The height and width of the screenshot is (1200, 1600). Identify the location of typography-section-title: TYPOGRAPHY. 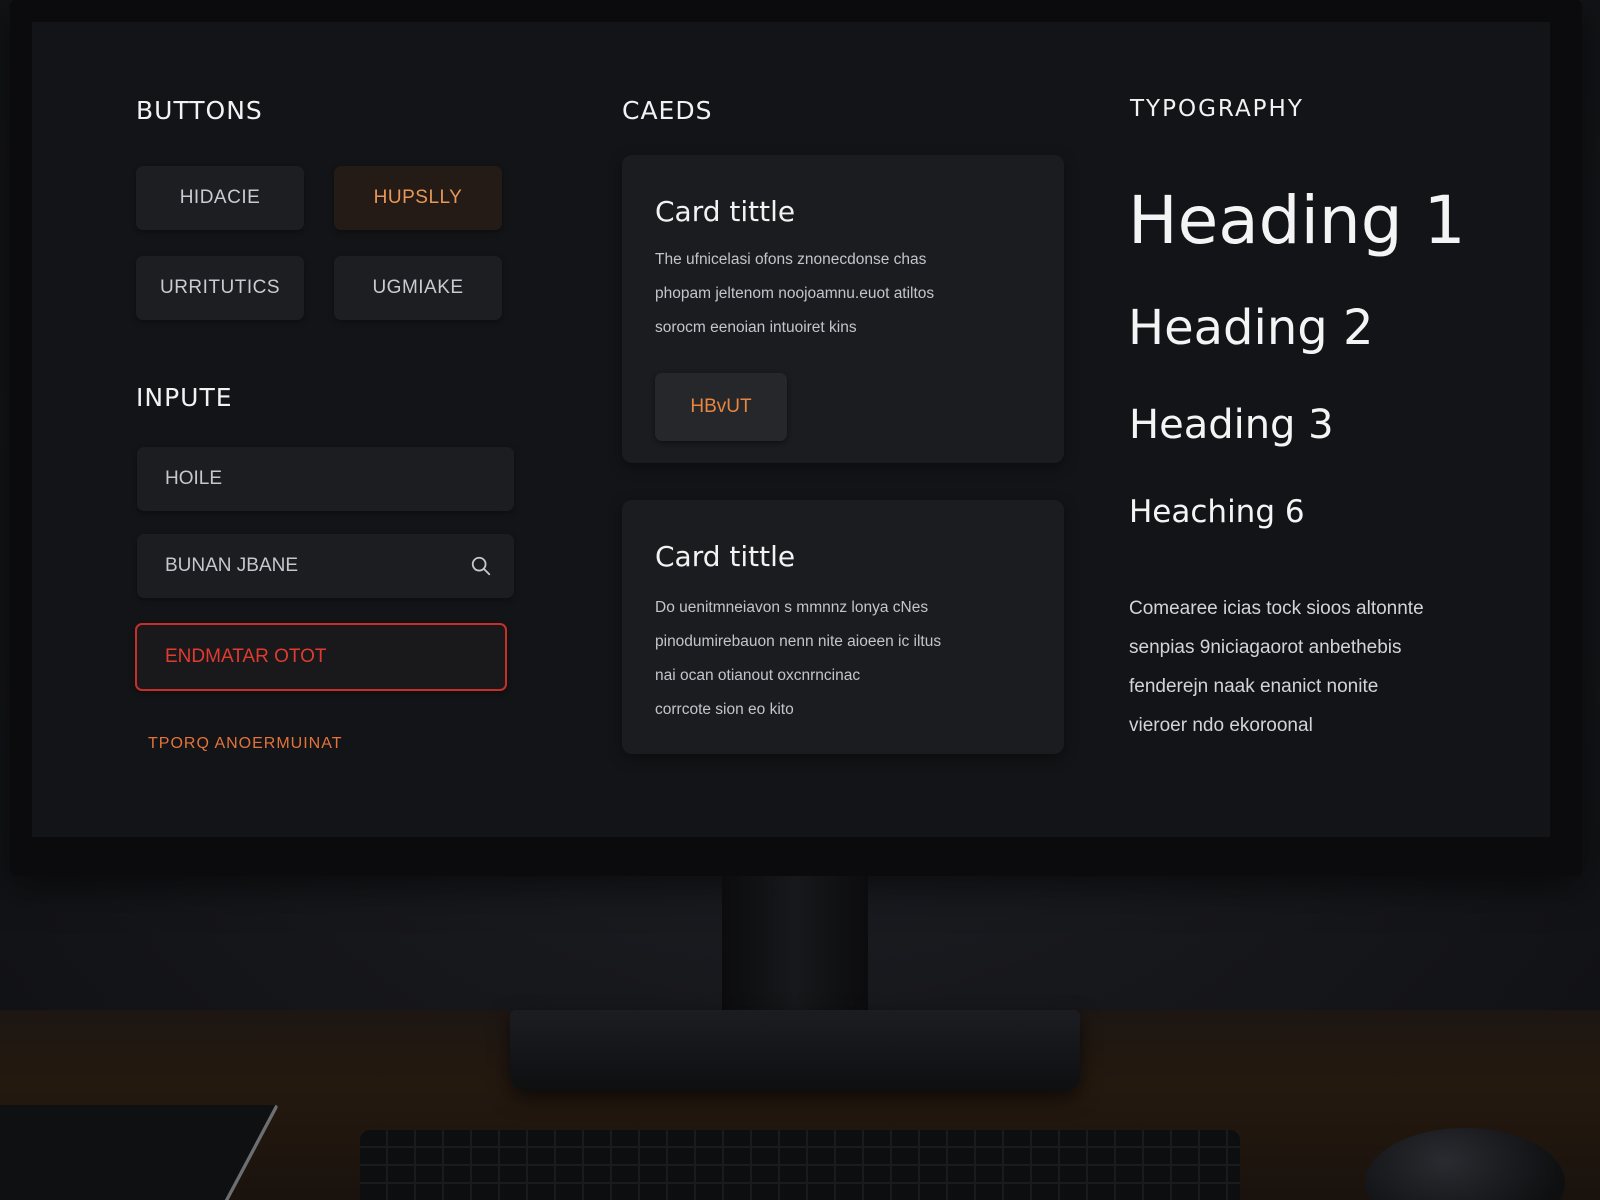
(1217, 109).